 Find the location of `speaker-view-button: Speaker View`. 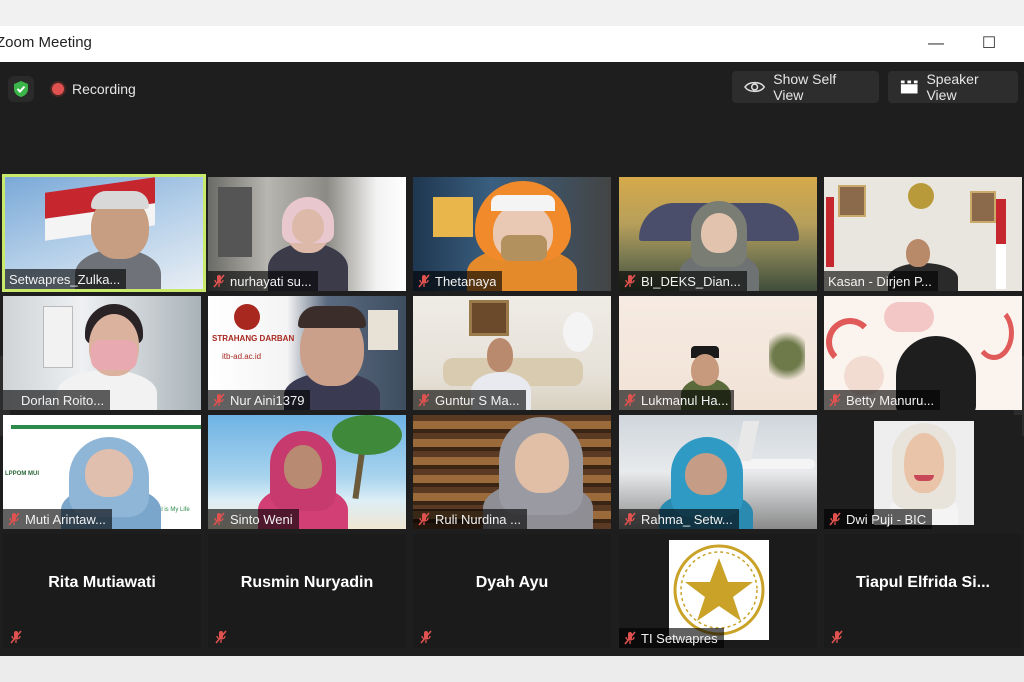

speaker-view-button: Speaker View is located at coordinates (953, 87).